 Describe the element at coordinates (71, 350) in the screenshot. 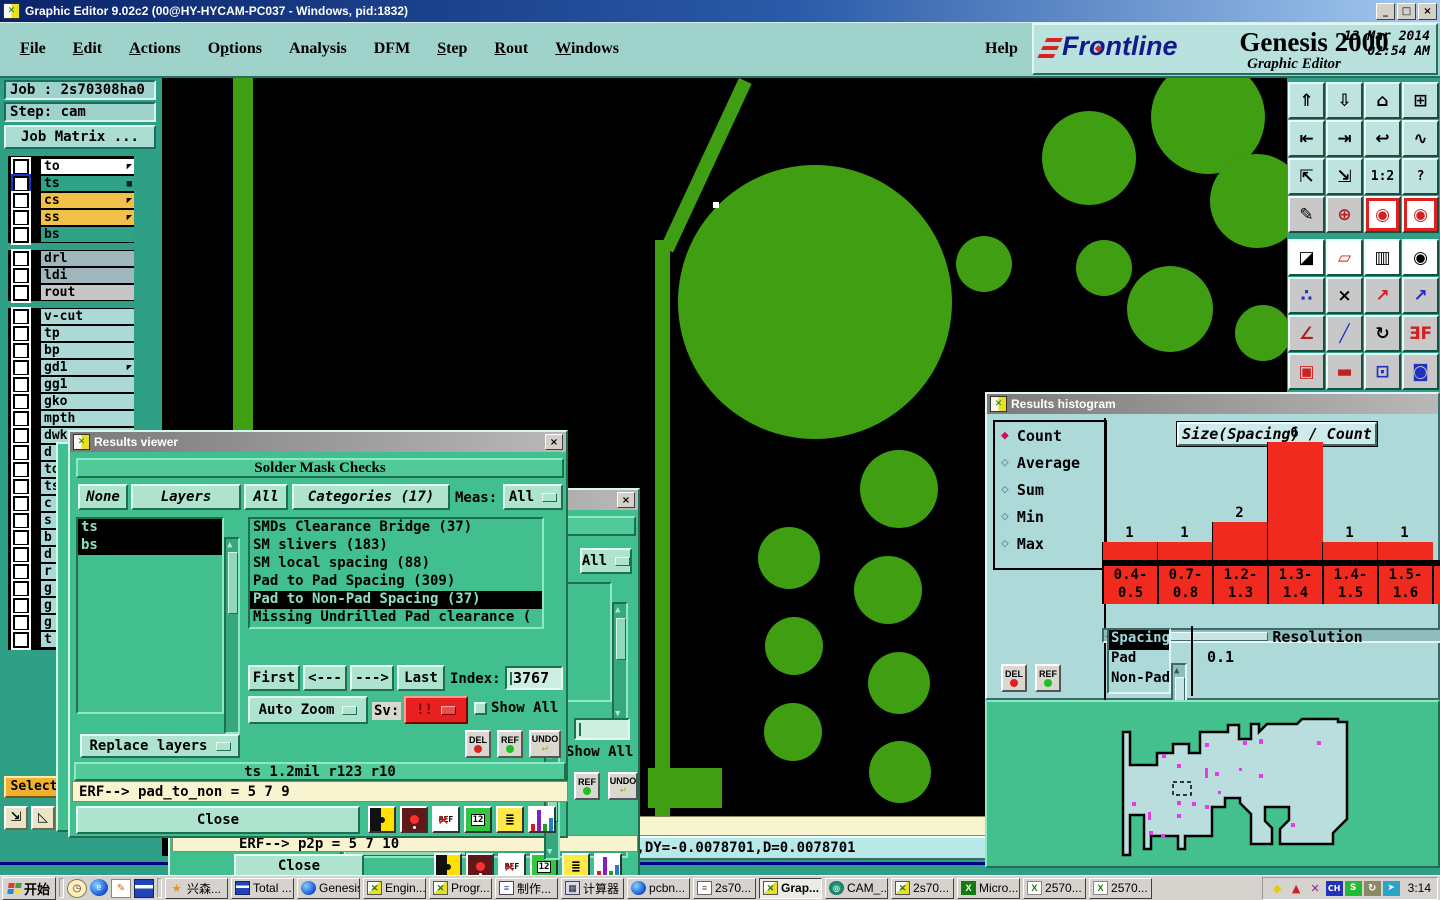

I see `layer-row: bp` at that location.